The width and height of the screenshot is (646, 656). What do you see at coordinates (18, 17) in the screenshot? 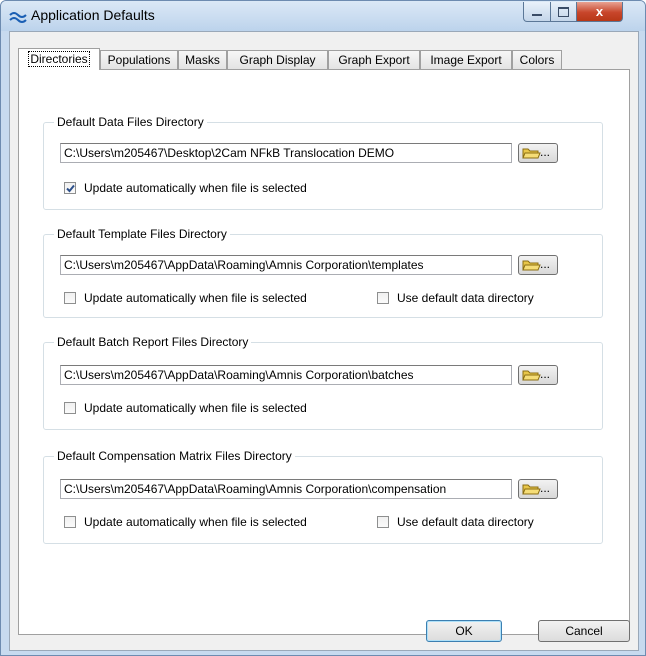
I see `app-wave-icon` at bounding box center [18, 17].